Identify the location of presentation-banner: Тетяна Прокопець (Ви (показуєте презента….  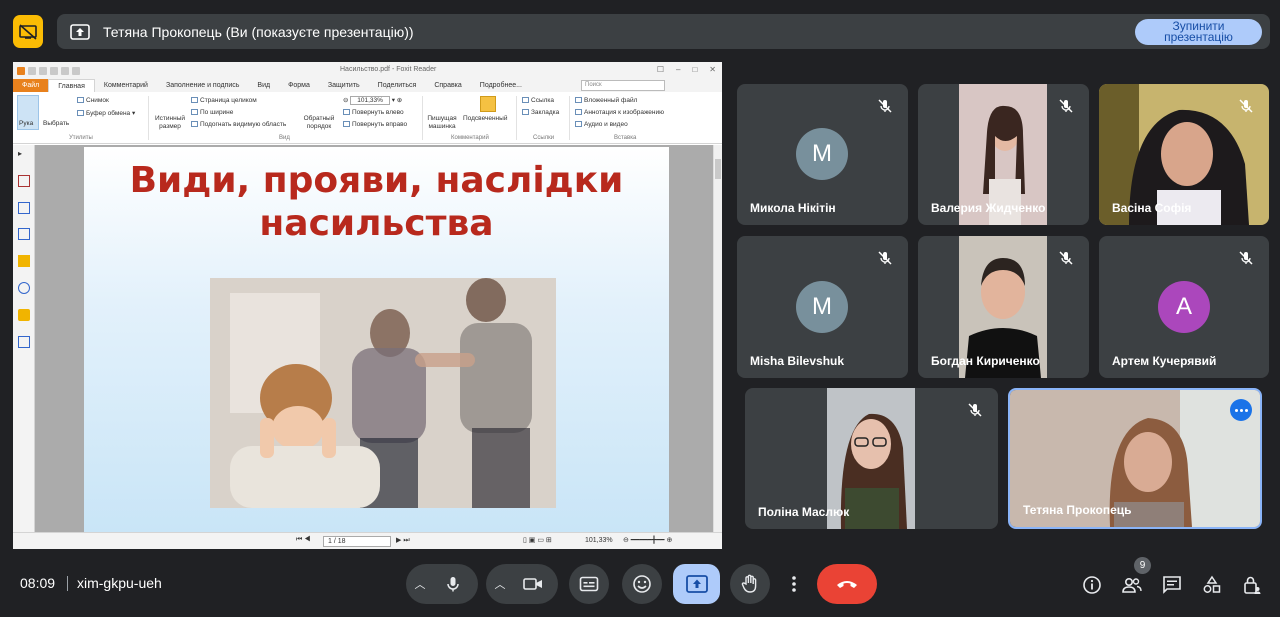
(663, 31).